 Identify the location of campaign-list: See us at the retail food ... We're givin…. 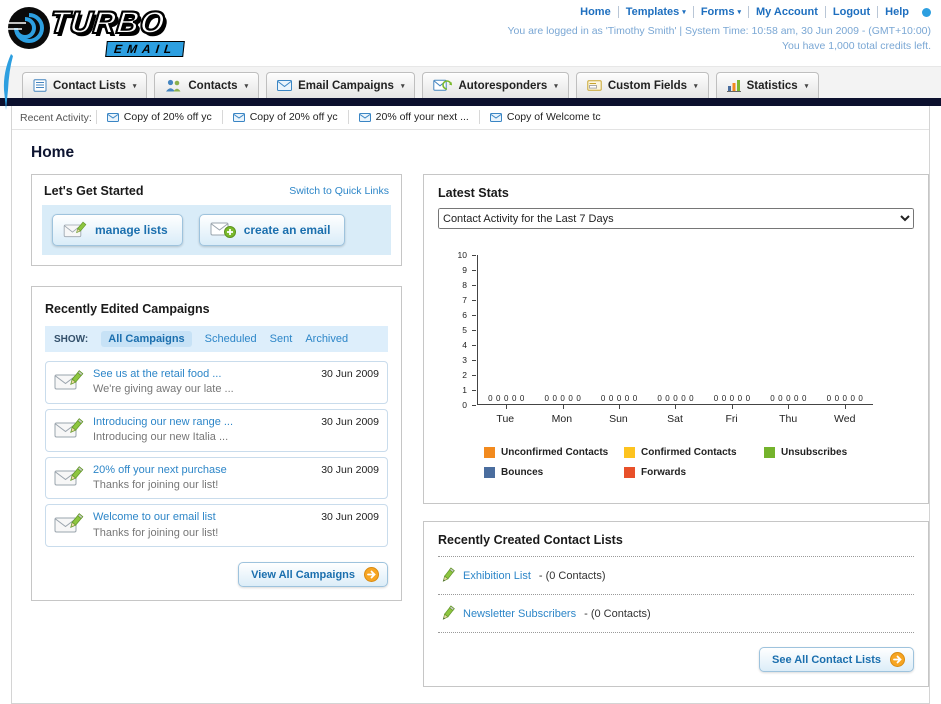
(216, 454).